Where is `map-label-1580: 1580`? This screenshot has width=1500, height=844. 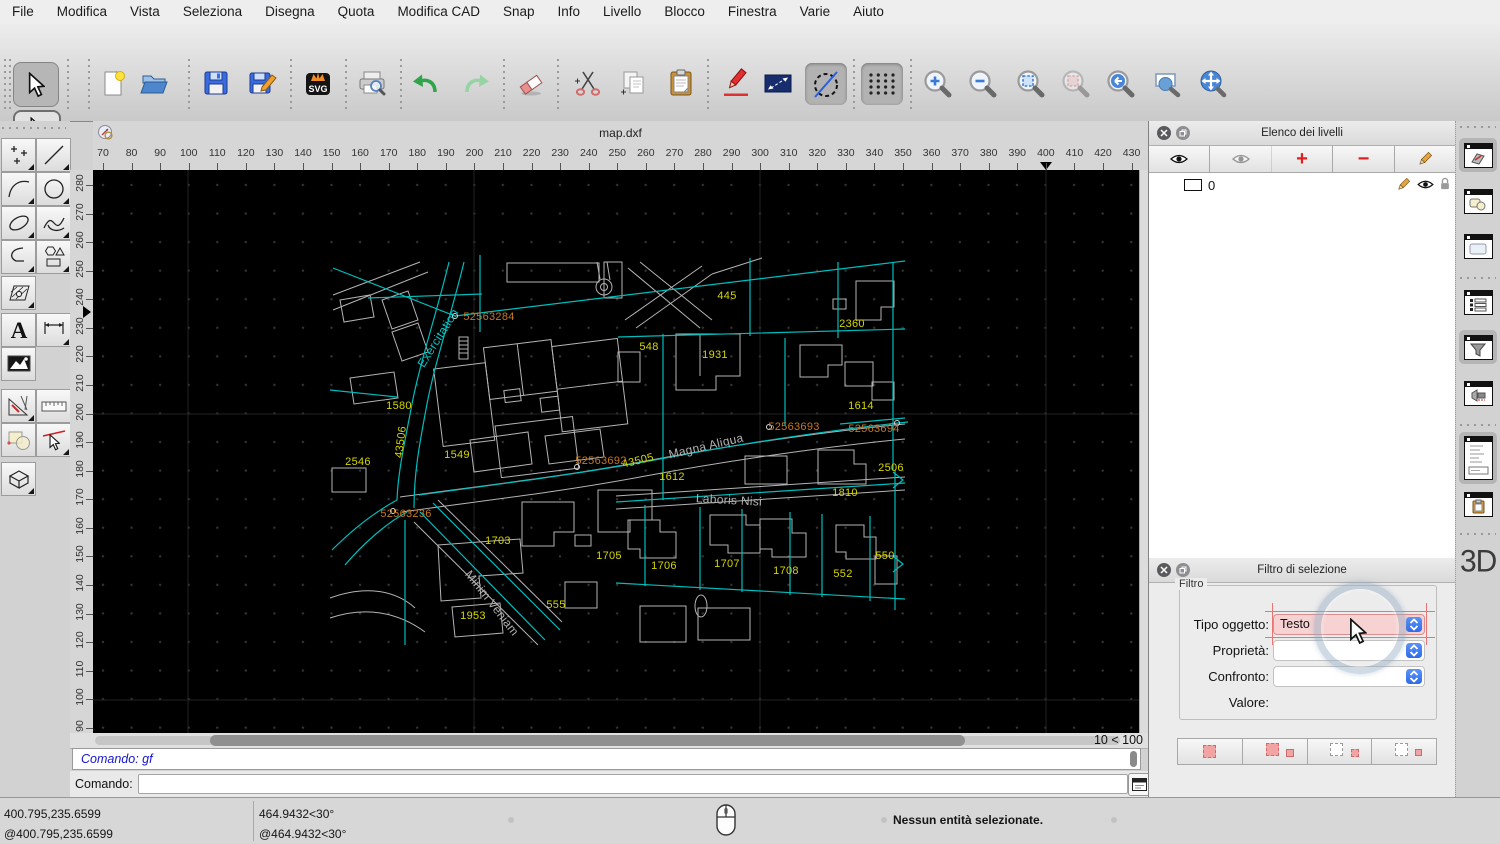 map-label-1580: 1580 is located at coordinates (399, 406).